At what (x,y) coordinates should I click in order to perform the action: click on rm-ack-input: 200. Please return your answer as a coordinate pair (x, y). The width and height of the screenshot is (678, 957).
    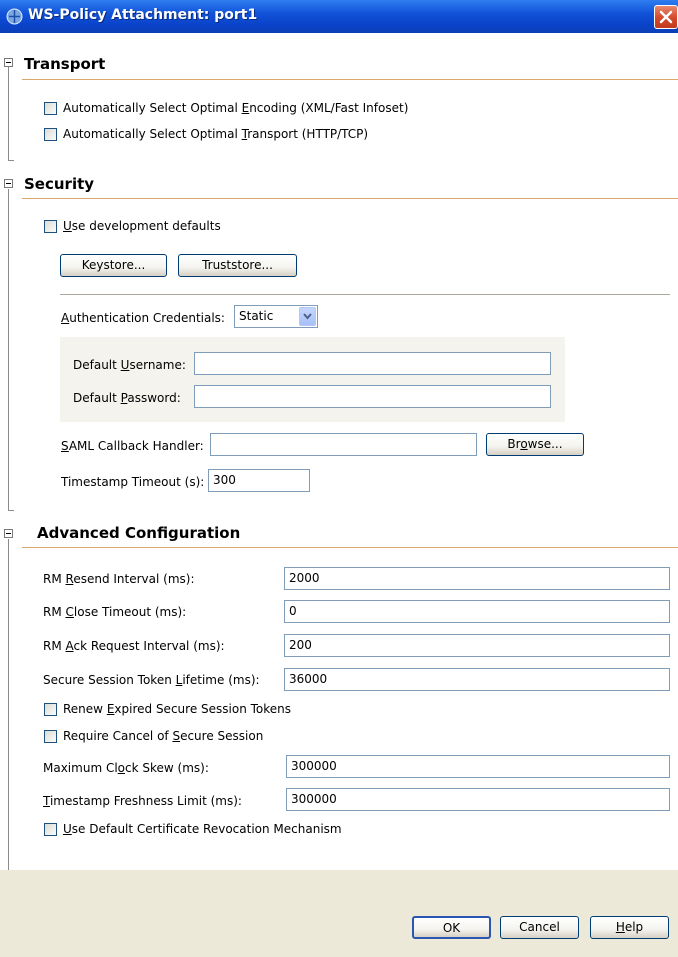
    Looking at the image, I should click on (477, 645).